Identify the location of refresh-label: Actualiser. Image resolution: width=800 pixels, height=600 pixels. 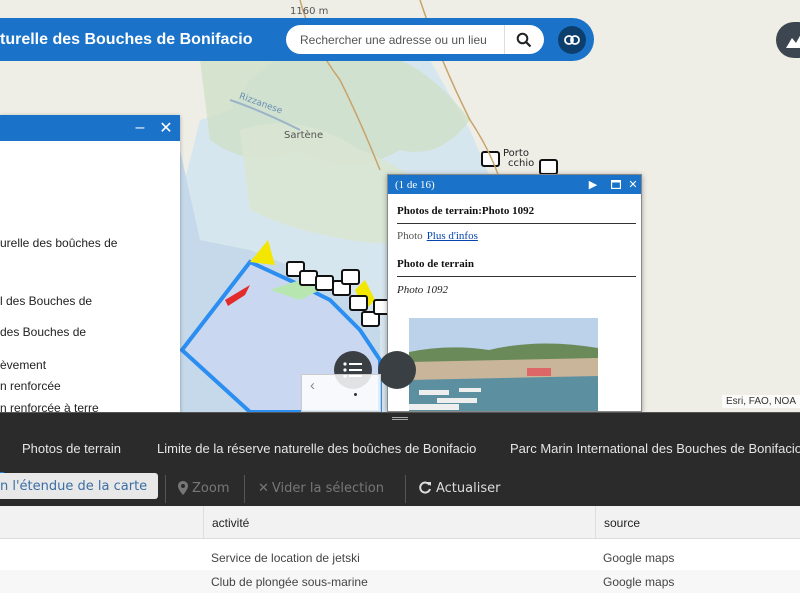
(468, 488).